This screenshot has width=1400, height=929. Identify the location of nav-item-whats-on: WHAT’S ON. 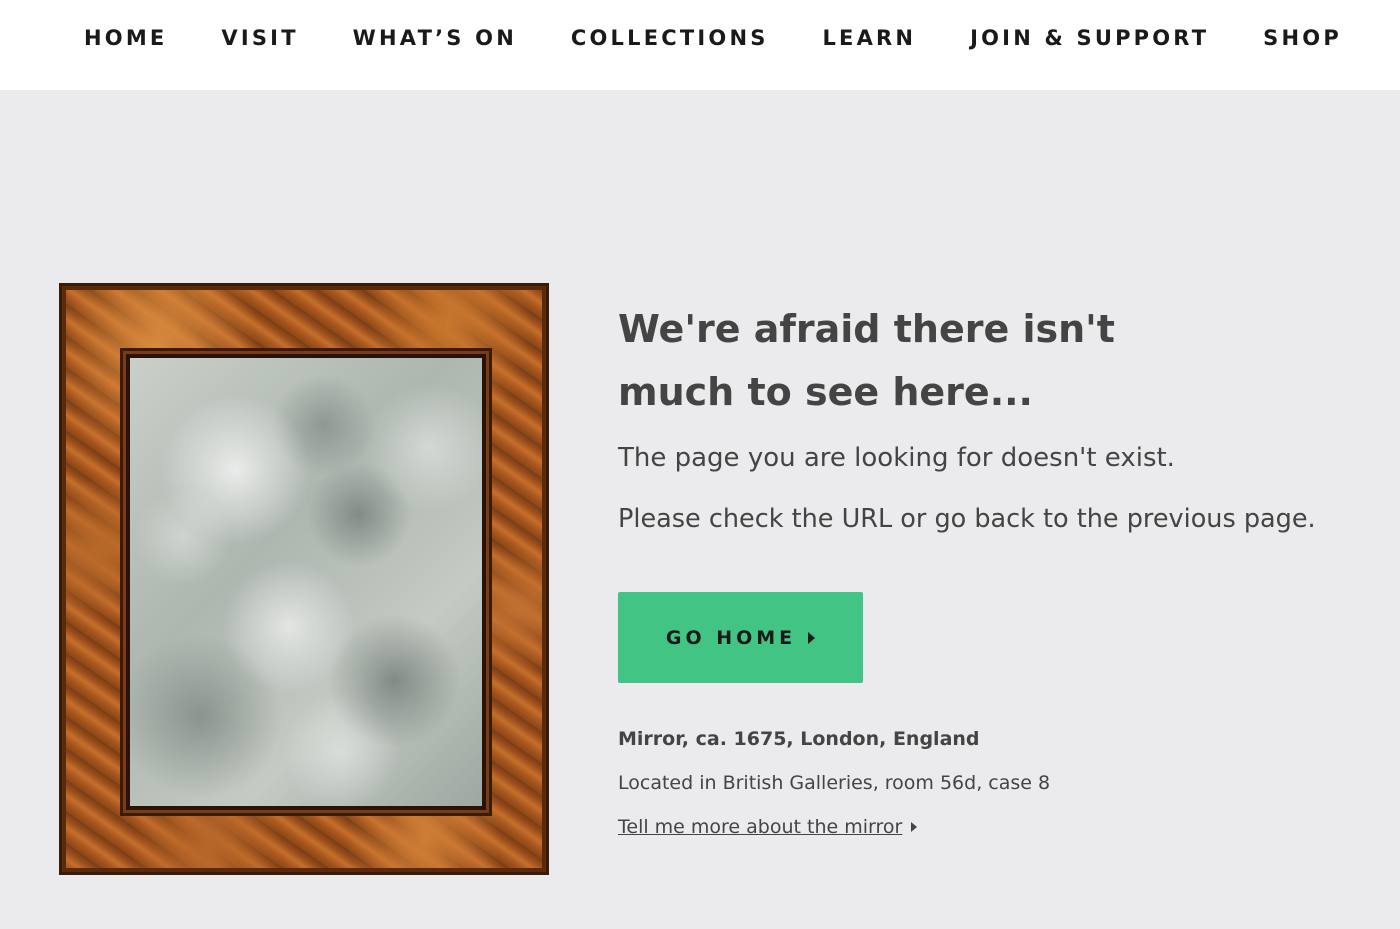
(435, 38).